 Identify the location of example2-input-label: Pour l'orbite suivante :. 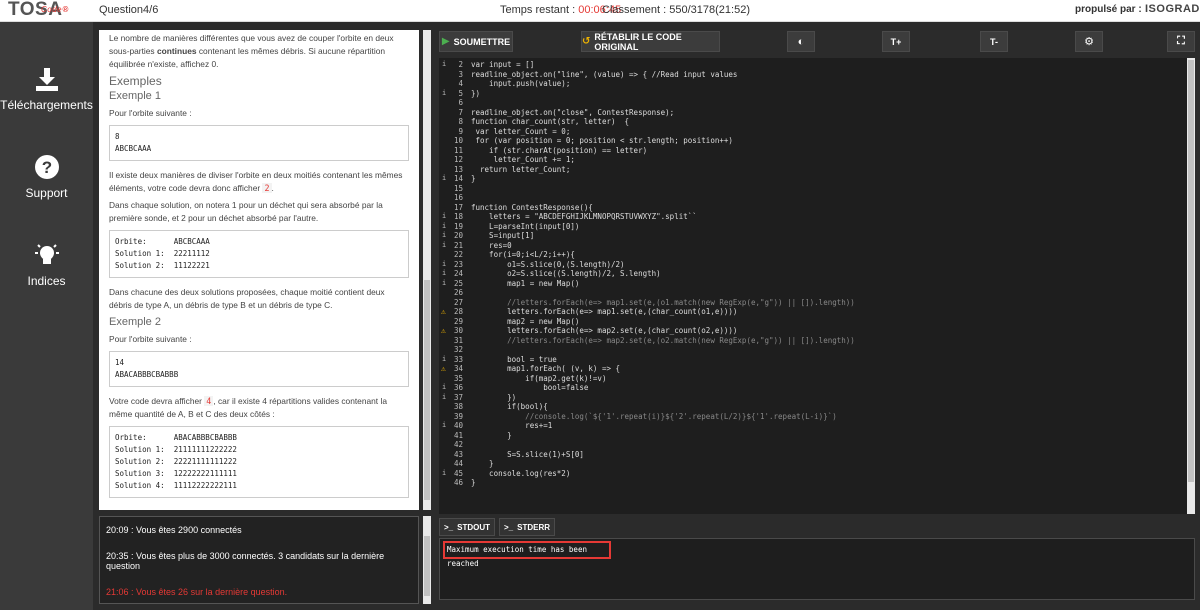
(150, 339).